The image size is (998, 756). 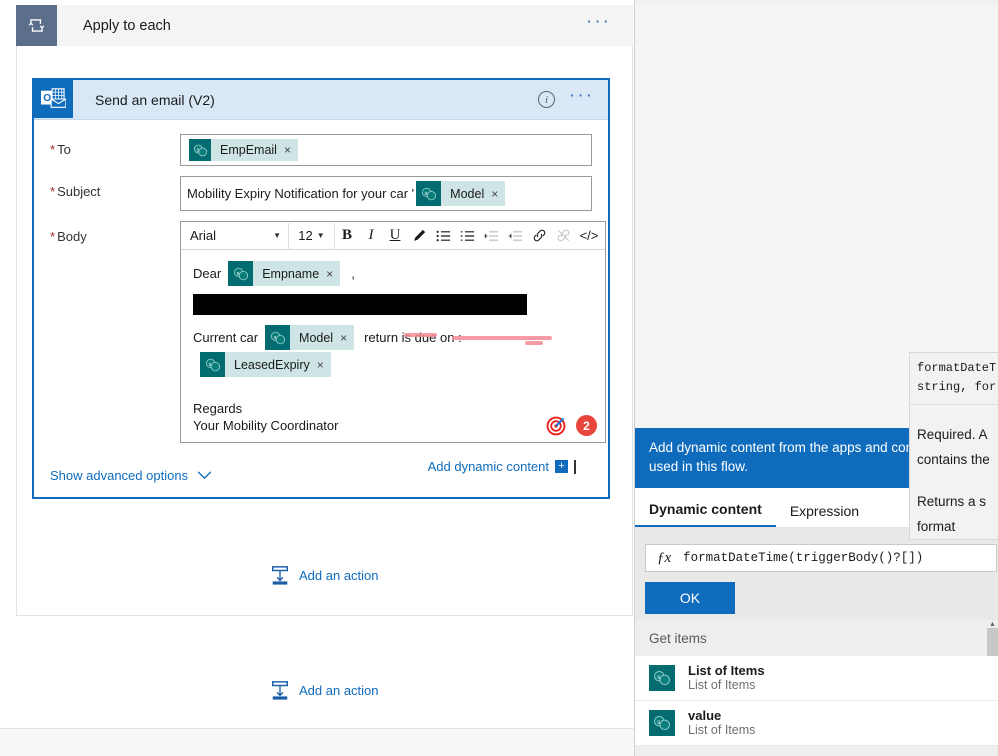 I want to click on dynamic-token-model-body: s Model ×, so click(x=310, y=337).